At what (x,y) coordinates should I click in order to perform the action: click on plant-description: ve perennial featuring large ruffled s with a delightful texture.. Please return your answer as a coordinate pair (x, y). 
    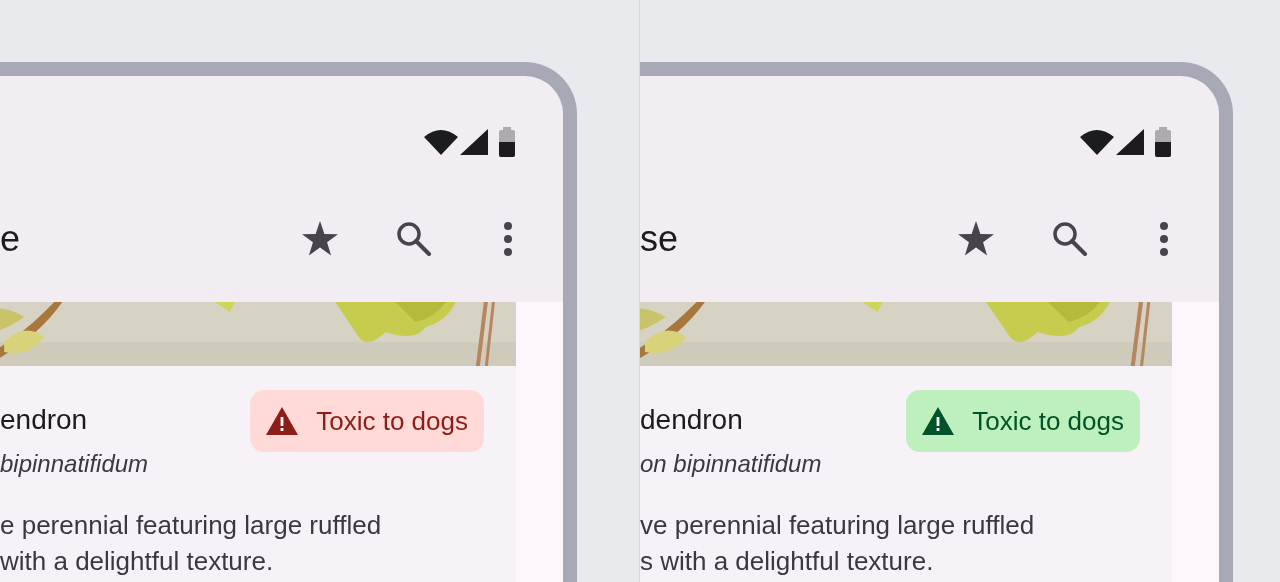
    Looking at the image, I should click on (838, 543).